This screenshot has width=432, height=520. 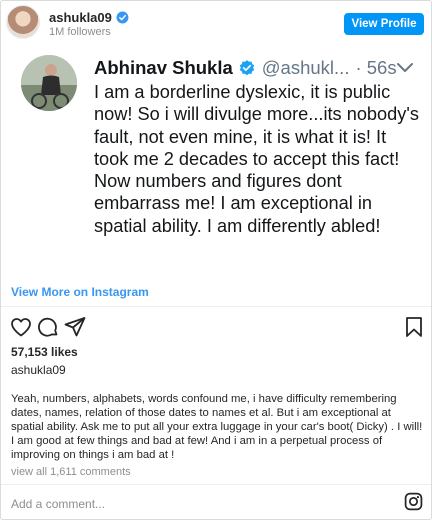 I want to click on post-header: ashukla09 1M followers View Profile, so click(x=216, y=23).